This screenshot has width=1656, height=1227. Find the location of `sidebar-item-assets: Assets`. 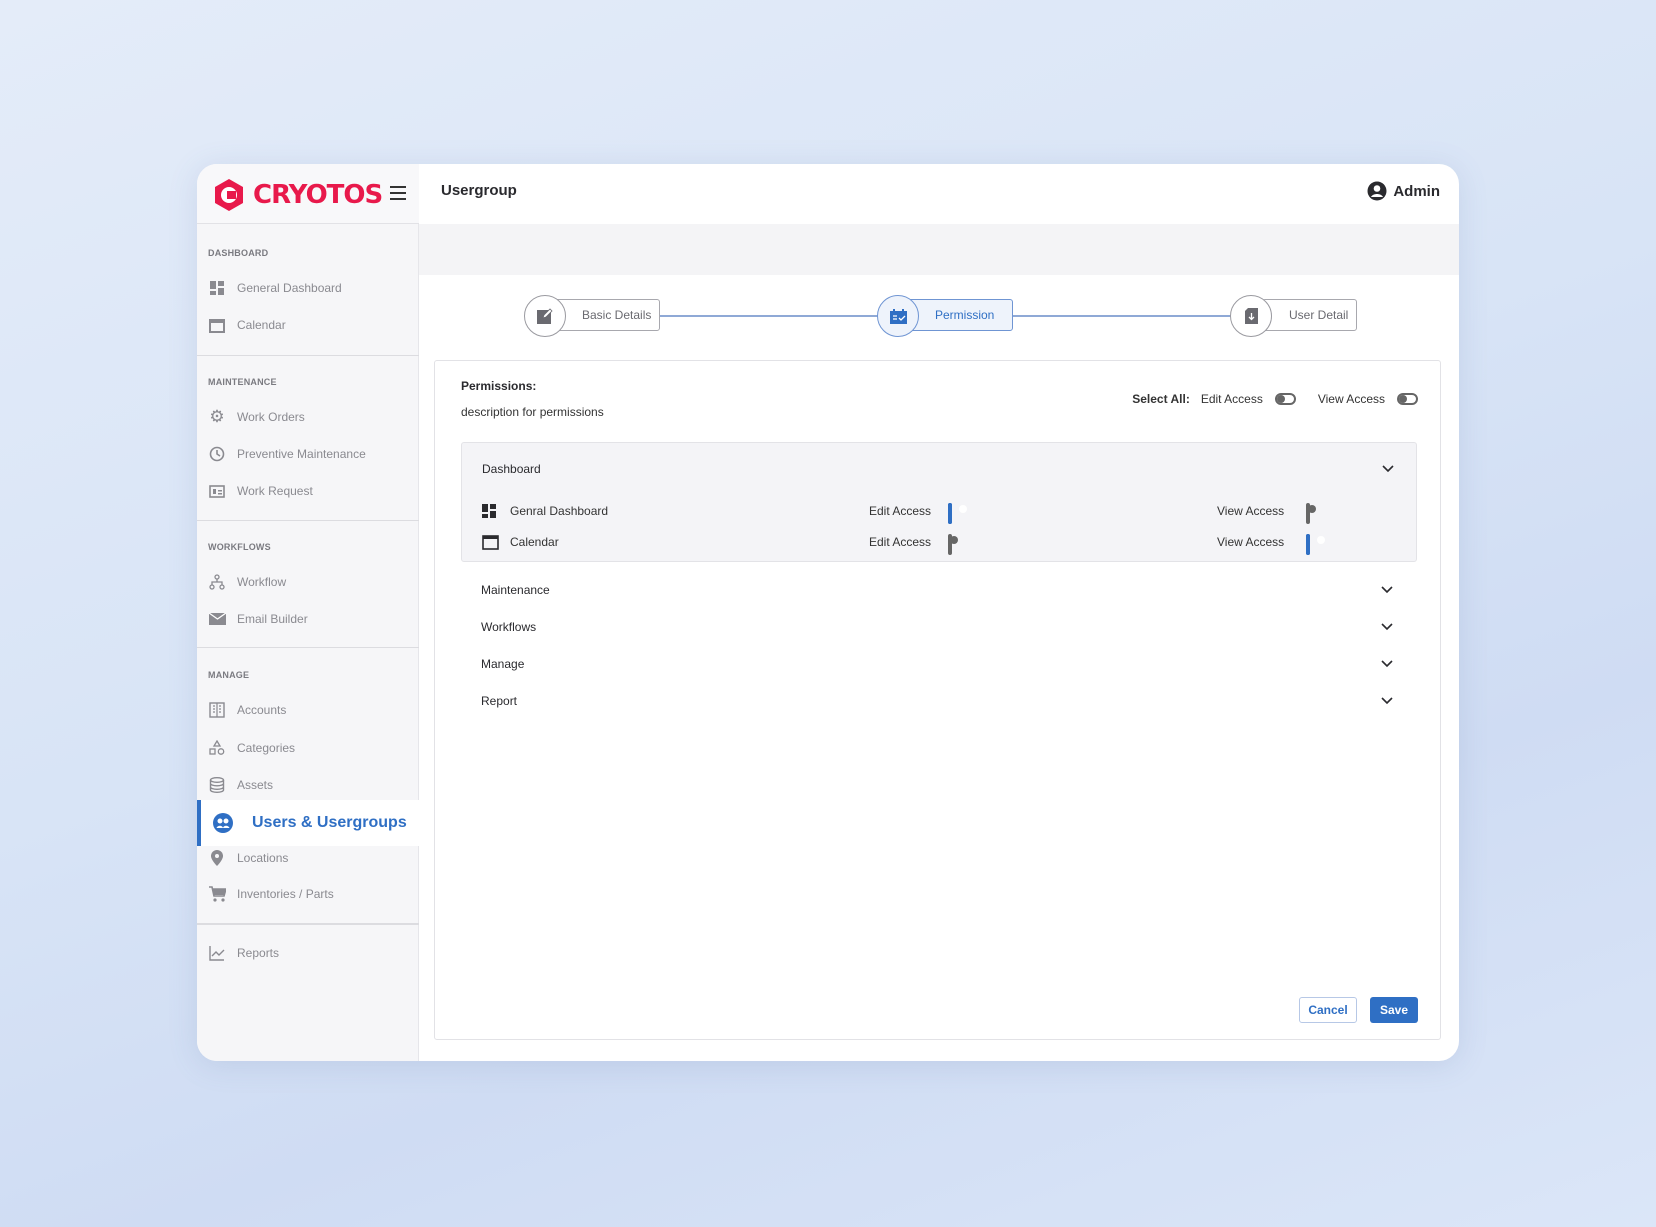

sidebar-item-assets: Assets is located at coordinates (308, 785).